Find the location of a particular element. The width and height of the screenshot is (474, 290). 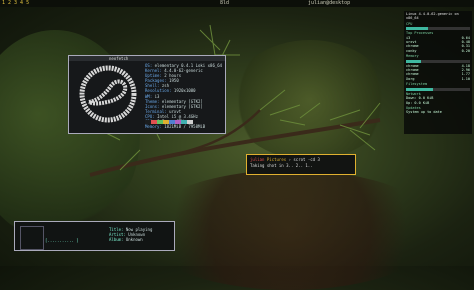

memory-process-list: chrome 4.18 chrome 2.96 chrome 1.77 Xorg 1.10 is located at coordinates (438, 73).